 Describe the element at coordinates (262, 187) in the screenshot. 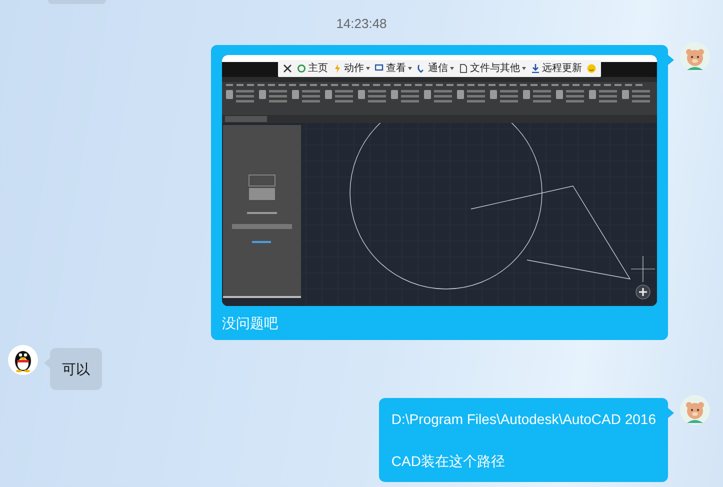

I see `lock-card-icon` at that location.